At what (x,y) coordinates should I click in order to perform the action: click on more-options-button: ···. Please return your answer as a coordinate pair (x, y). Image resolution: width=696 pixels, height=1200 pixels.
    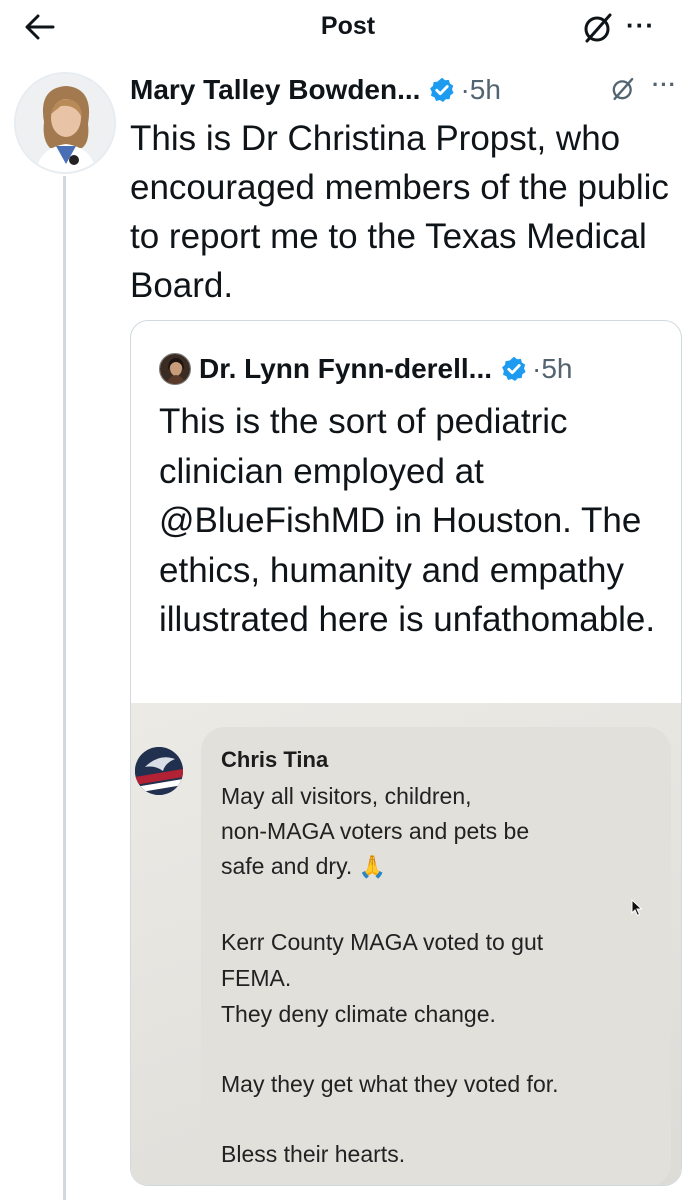
    Looking at the image, I should click on (640, 25).